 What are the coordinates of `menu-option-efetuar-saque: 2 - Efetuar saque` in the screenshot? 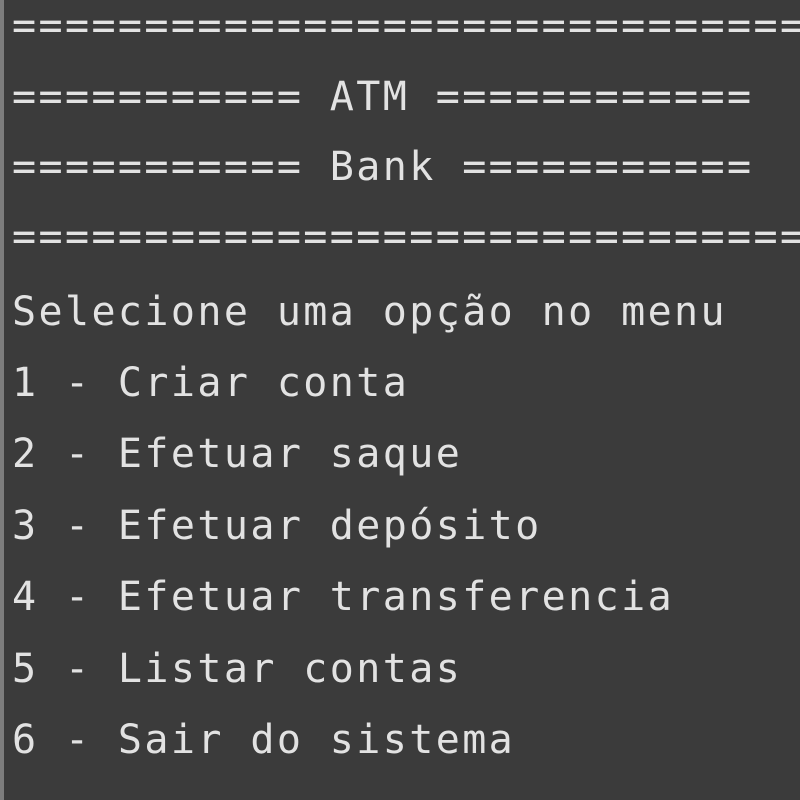 It's located at (237, 454).